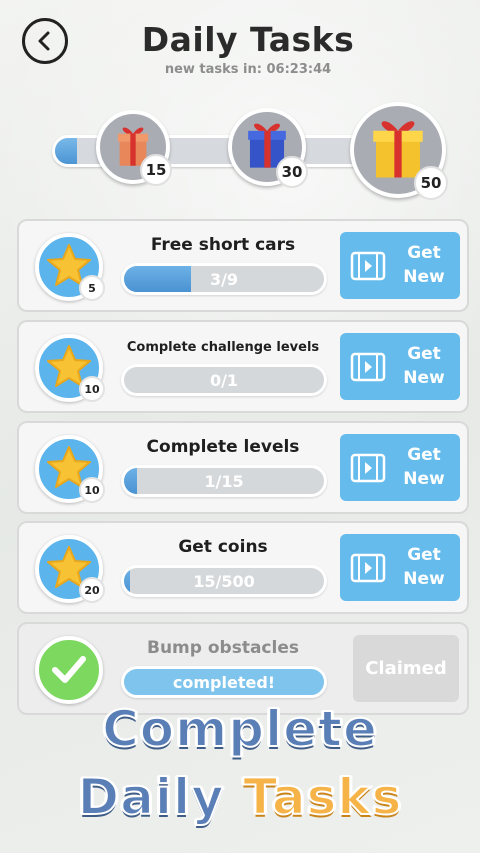  Describe the element at coordinates (92, 590) in the screenshot. I see `reward-count: 20` at that location.